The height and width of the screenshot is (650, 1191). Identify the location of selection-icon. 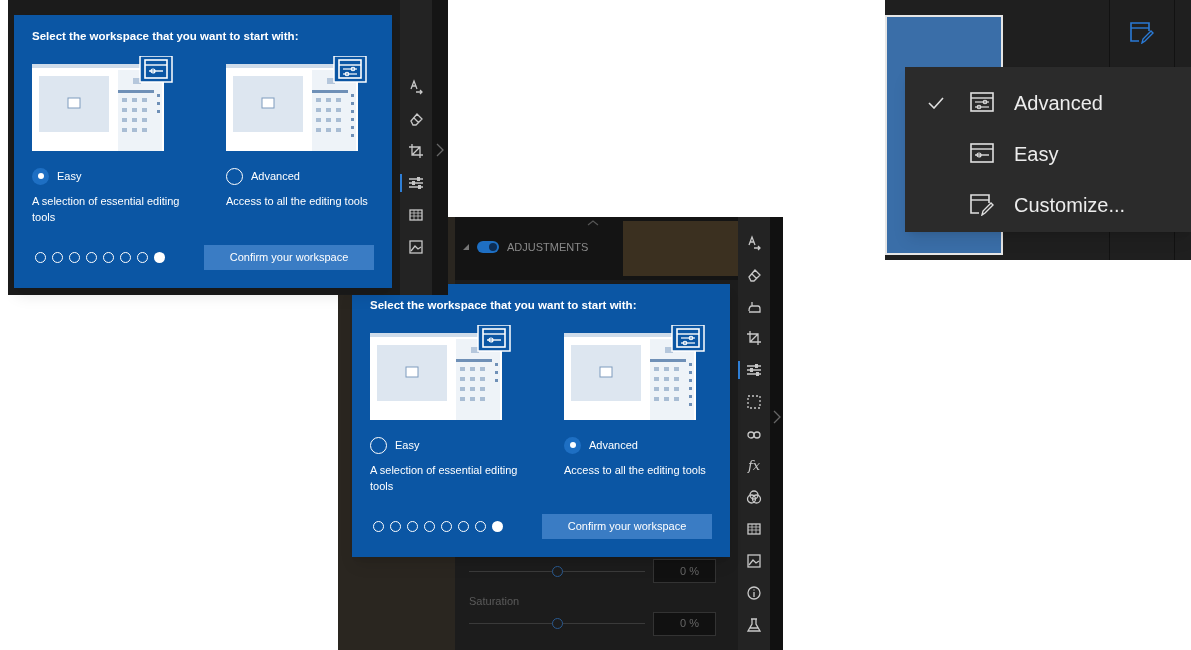
(754, 402).